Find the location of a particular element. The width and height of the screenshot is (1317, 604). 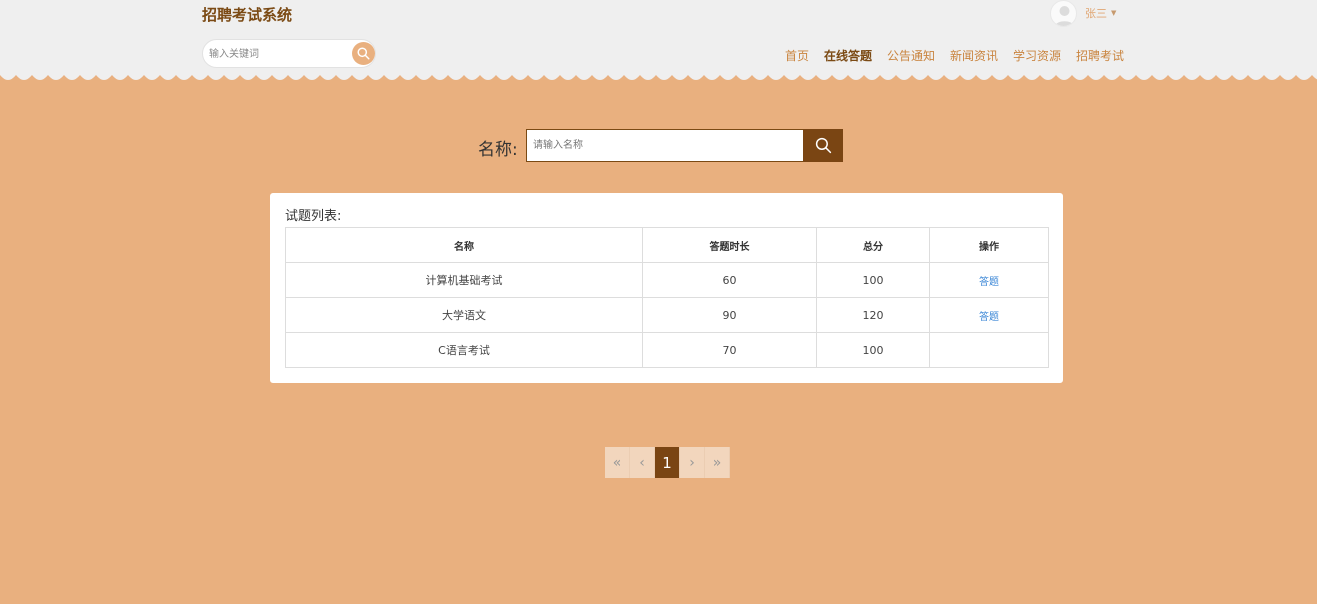

header-wave-border is located at coordinates (658, 77).